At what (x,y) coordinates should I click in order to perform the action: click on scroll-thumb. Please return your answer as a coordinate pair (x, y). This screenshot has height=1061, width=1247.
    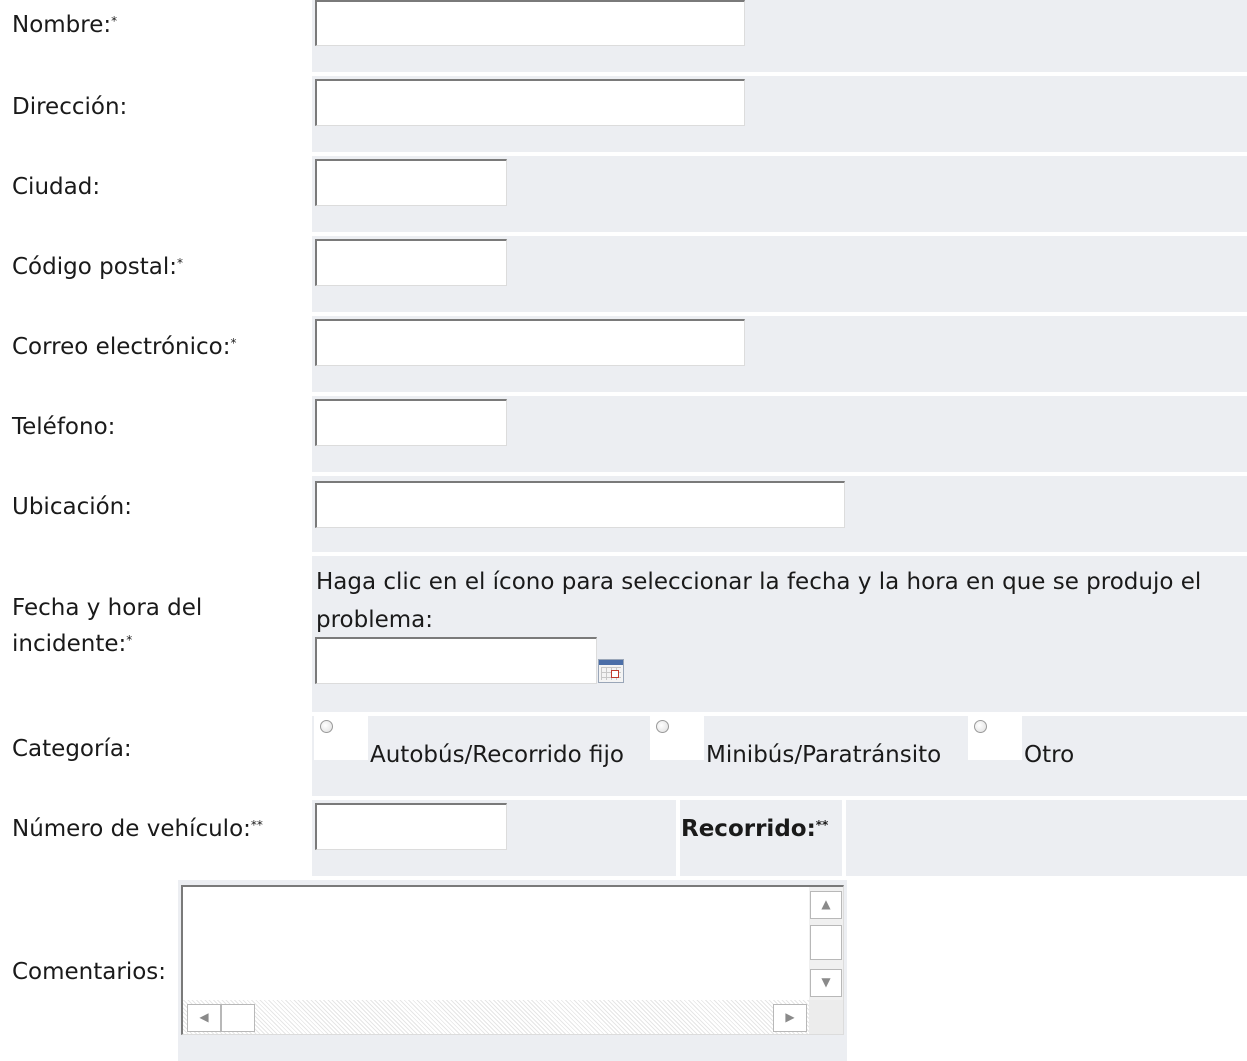
    Looking at the image, I should click on (826, 942).